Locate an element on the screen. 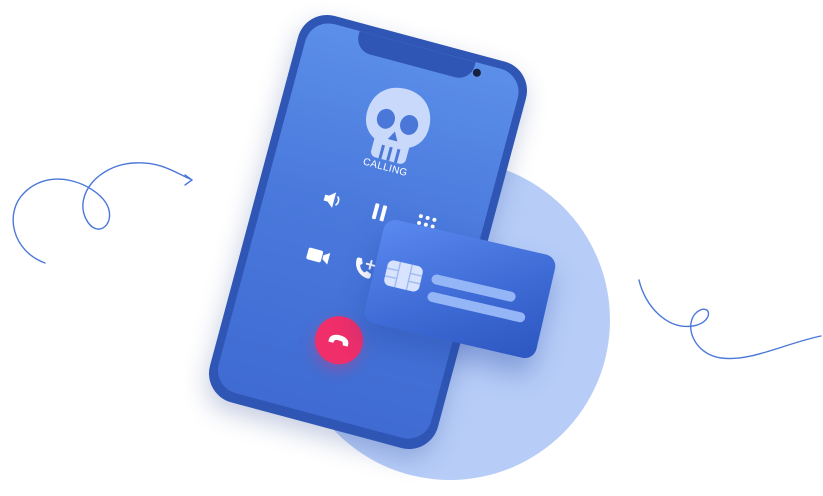 Image resolution: width=823 pixels, height=496 pixels. phone-notch is located at coordinates (415, 56).